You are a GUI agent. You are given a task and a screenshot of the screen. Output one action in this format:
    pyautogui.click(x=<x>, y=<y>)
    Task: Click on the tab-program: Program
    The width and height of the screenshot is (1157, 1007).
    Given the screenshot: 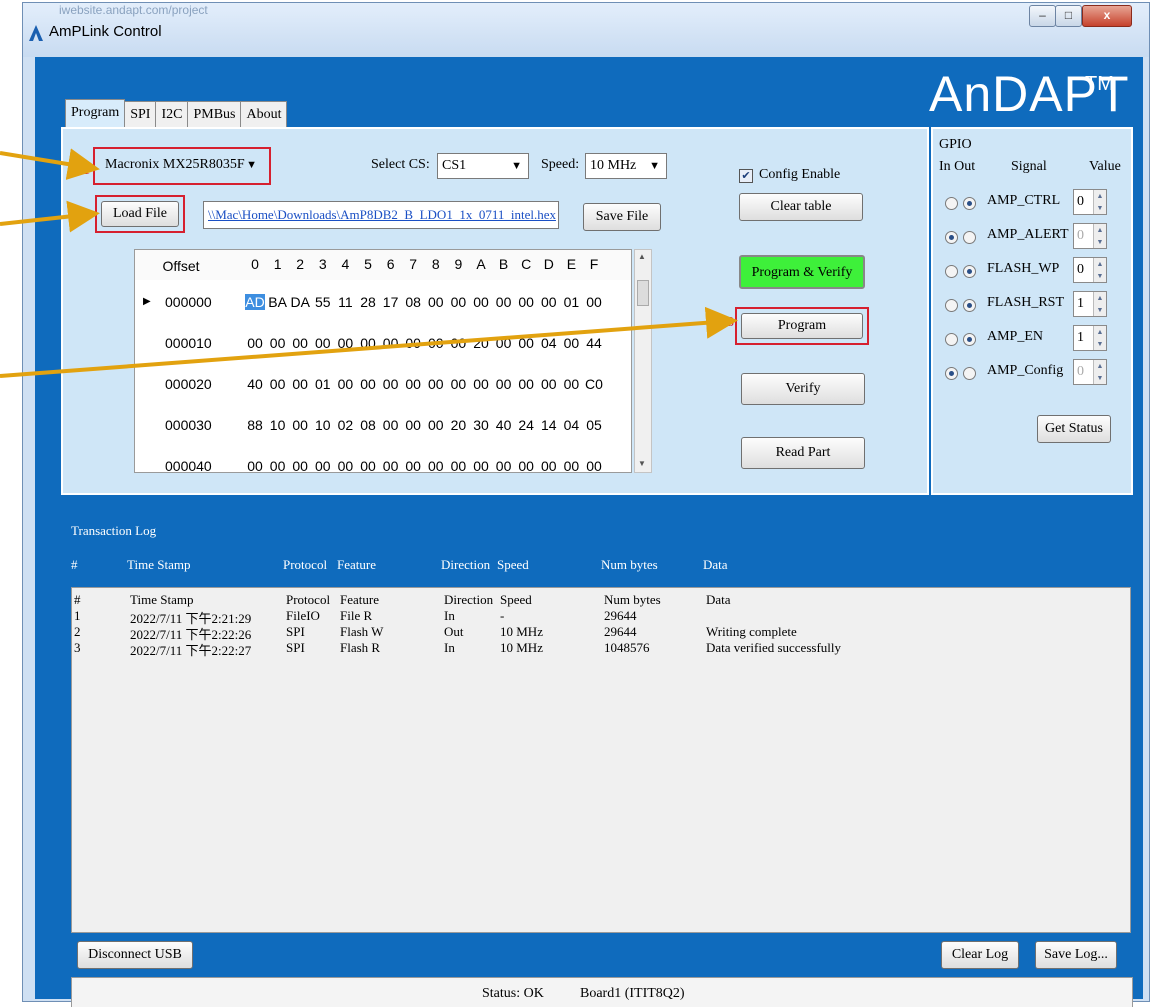 What is the action you would take?
    pyautogui.click(x=95, y=113)
    